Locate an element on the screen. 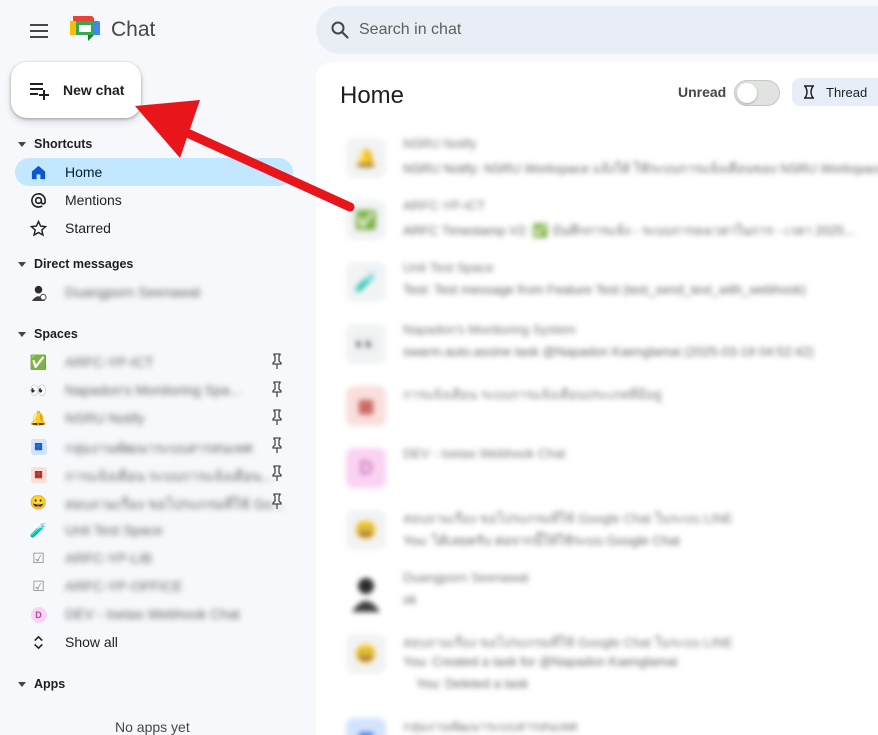 The image size is (878, 735). apps-header: Apps is located at coordinates (41, 684).